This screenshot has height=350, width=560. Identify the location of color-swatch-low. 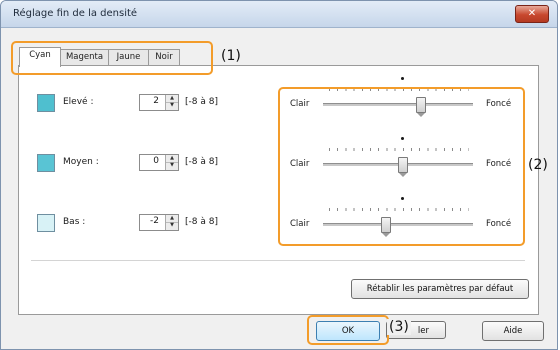
(46, 223).